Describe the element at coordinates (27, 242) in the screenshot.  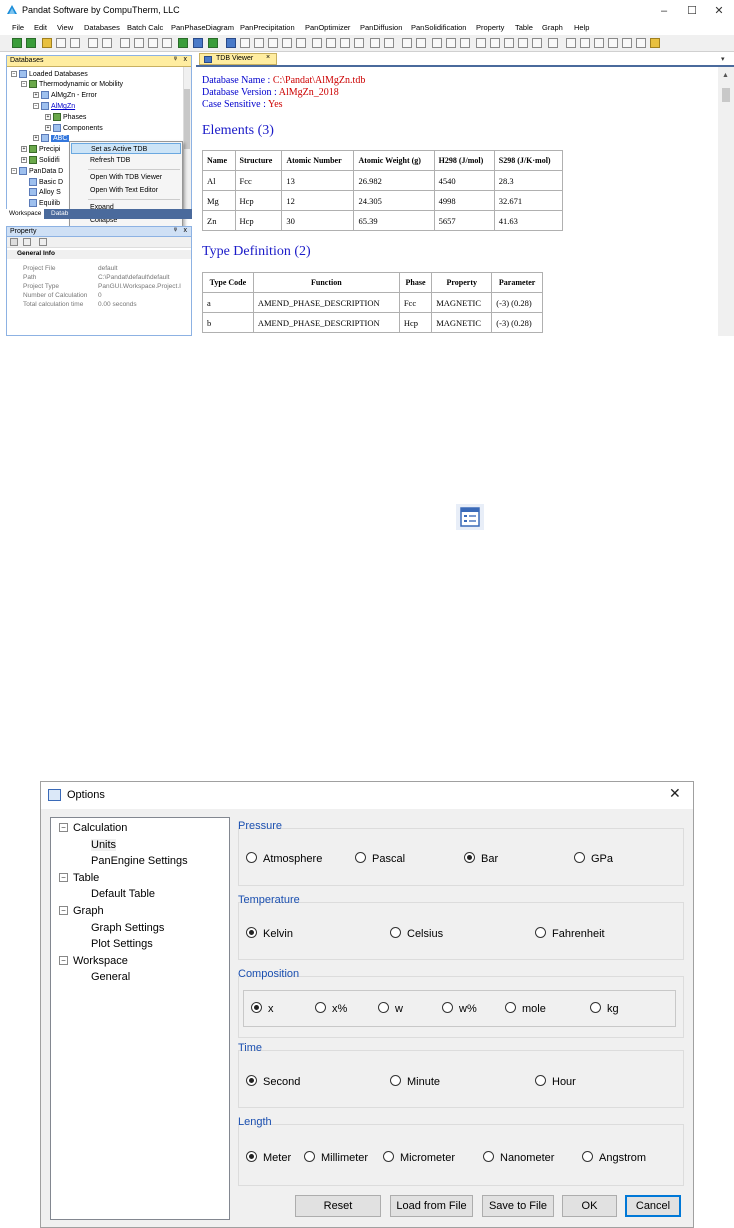
I see `sort-az-icon` at that location.